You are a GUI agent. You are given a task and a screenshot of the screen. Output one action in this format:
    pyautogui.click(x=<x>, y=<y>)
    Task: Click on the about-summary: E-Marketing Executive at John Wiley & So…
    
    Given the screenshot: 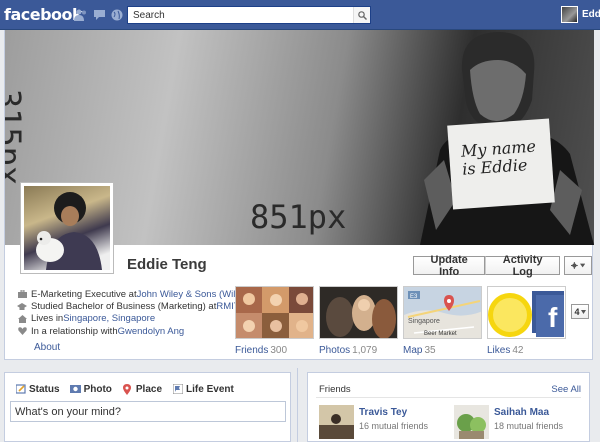 What is the action you would take?
    pyautogui.click(x=126, y=313)
    